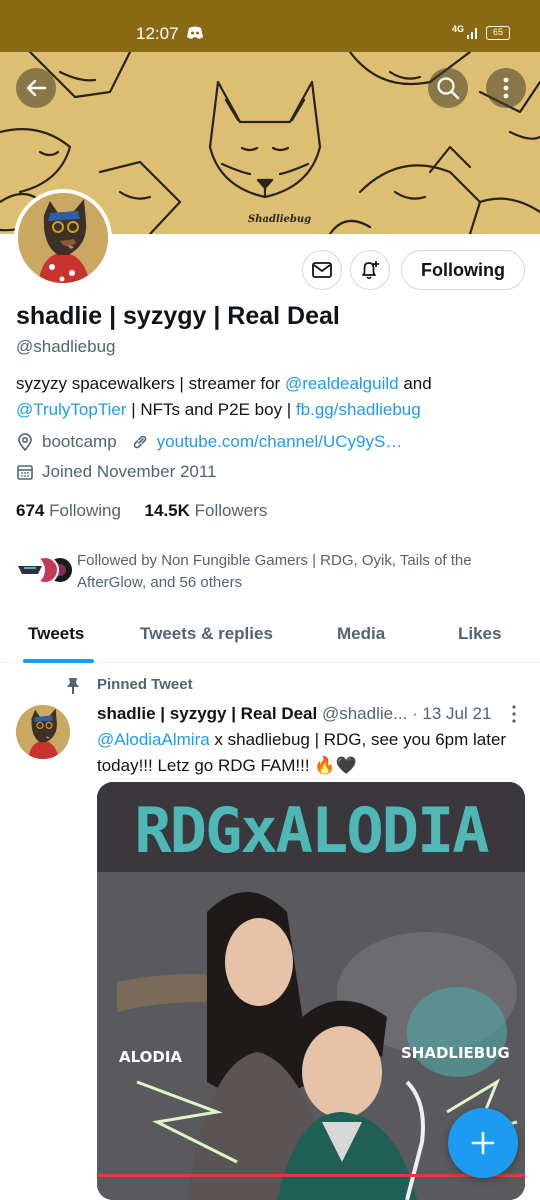 This screenshot has width=540, height=1200. What do you see at coordinates (211, 409) in the screenshot?
I see `bio-text: | NFTs and P2E boy |` at bounding box center [211, 409].